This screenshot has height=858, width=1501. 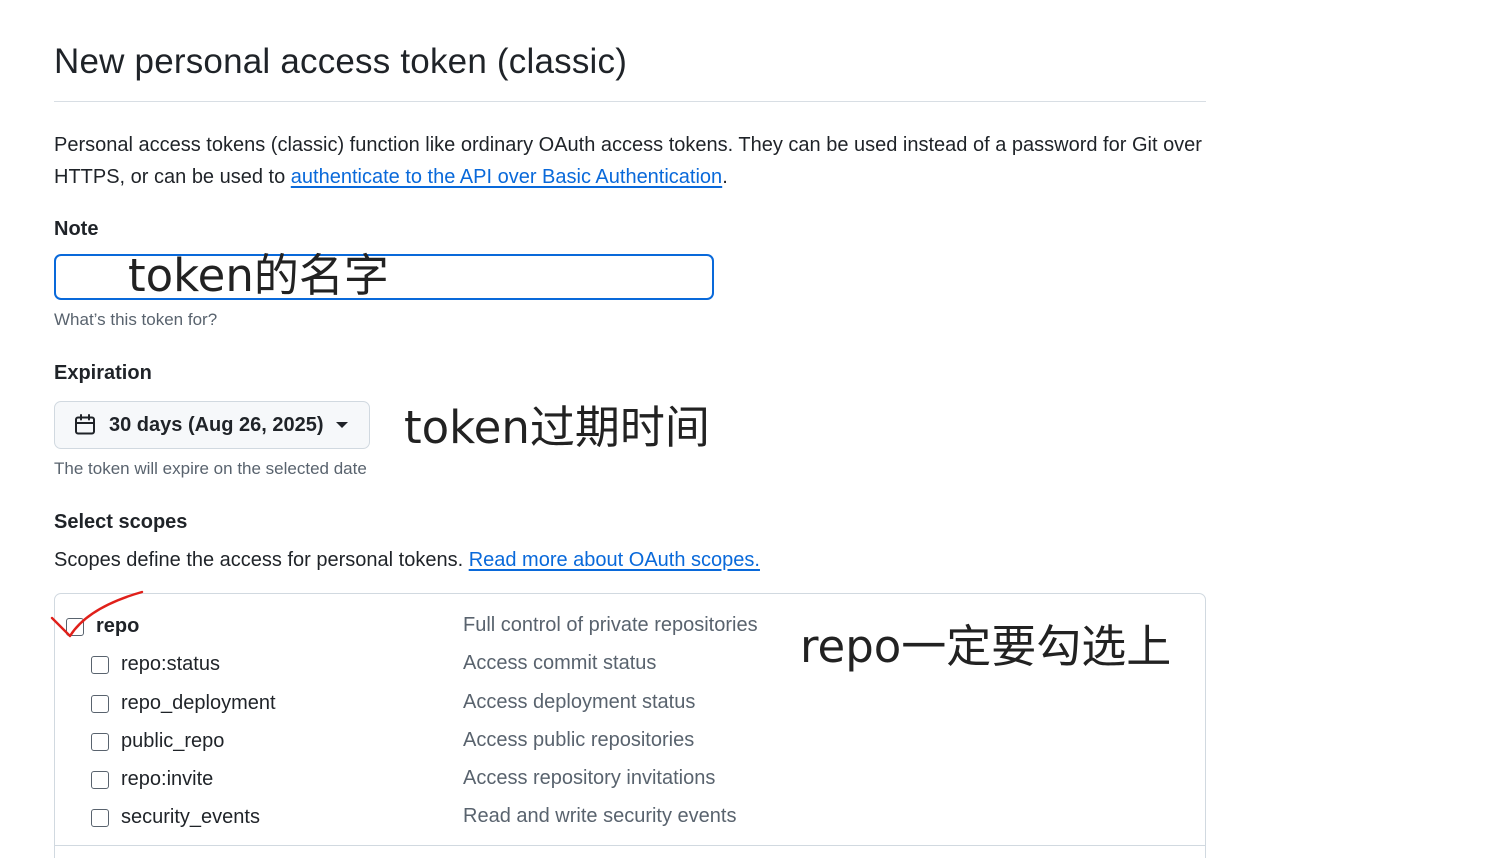 I want to click on title-divider, so click(x=630, y=101).